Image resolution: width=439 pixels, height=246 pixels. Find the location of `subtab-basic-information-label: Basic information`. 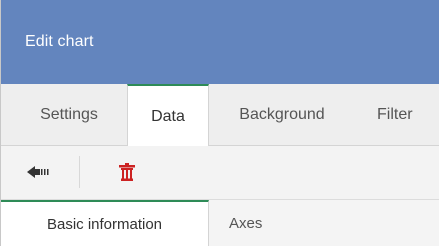

subtab-basic-information-label: Basic information is located at coordinates (104, 224).